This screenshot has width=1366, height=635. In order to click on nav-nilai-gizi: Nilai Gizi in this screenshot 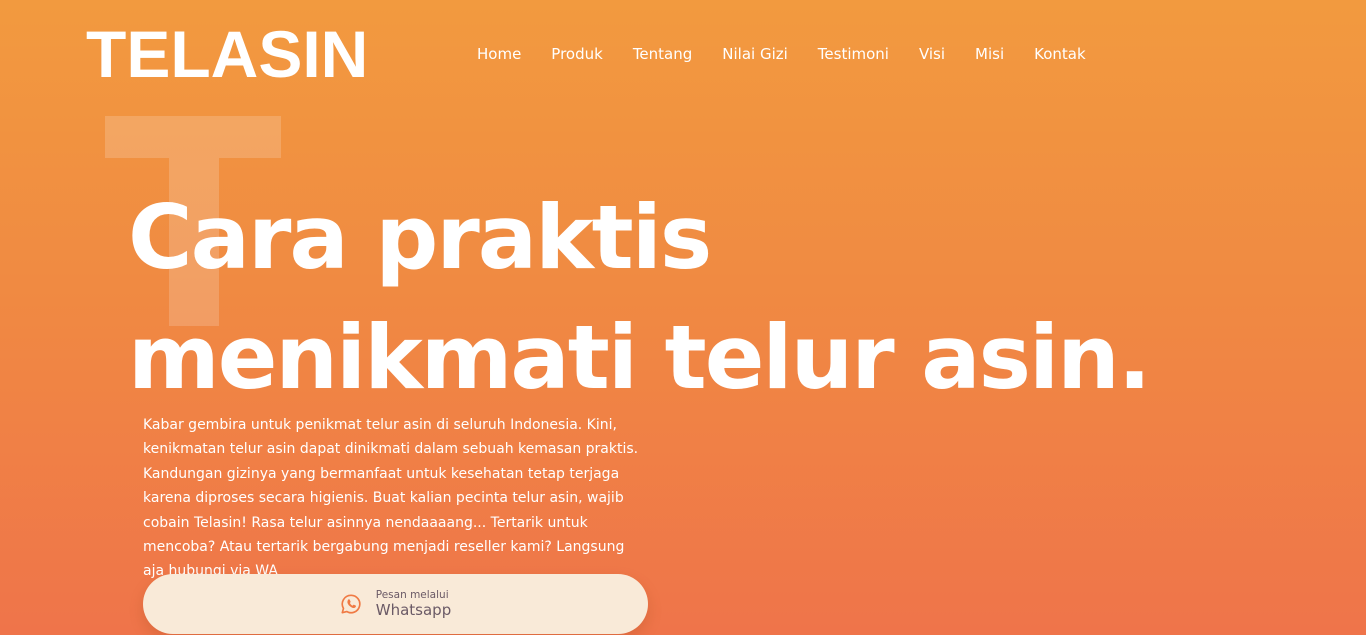, I will do `click(755, 54)`.